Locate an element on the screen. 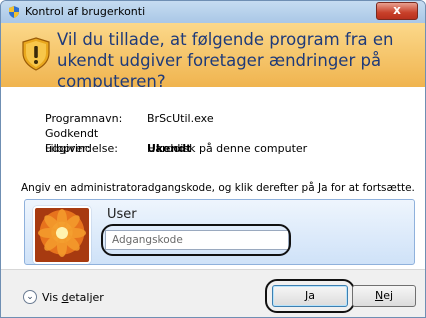 Image resolution: width=426 pixels, height=318 pixels. detail-value: Harddisk på denne computer is located at coordinates (227, 148).